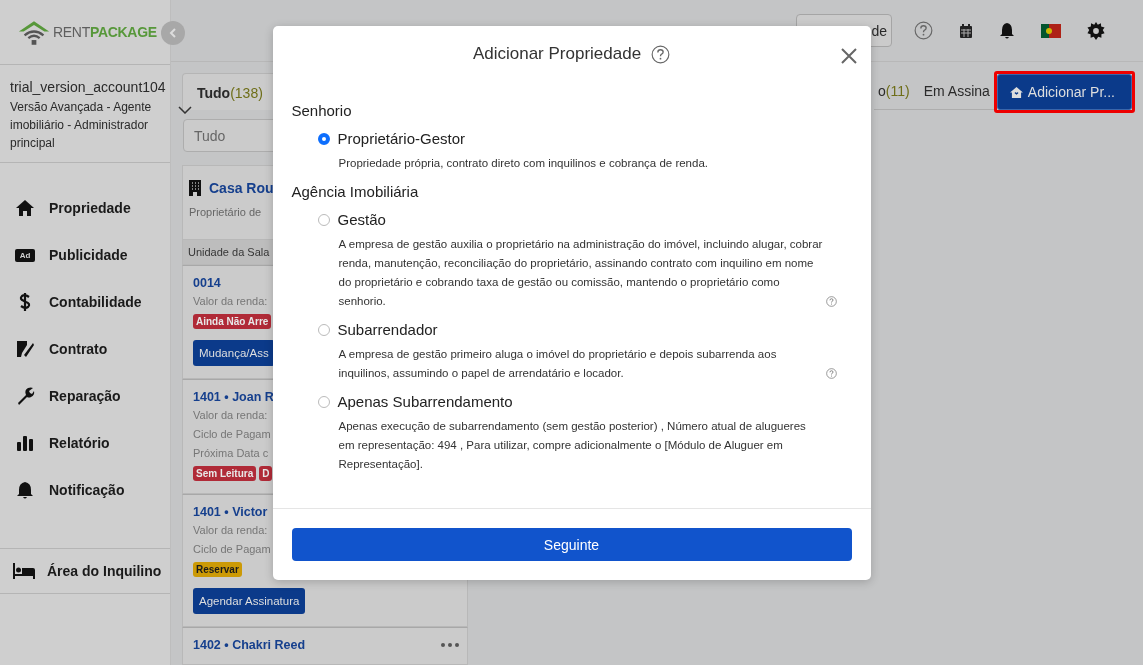  I want to click on brand-name: RENTPACKAGE, so click(105, 32).